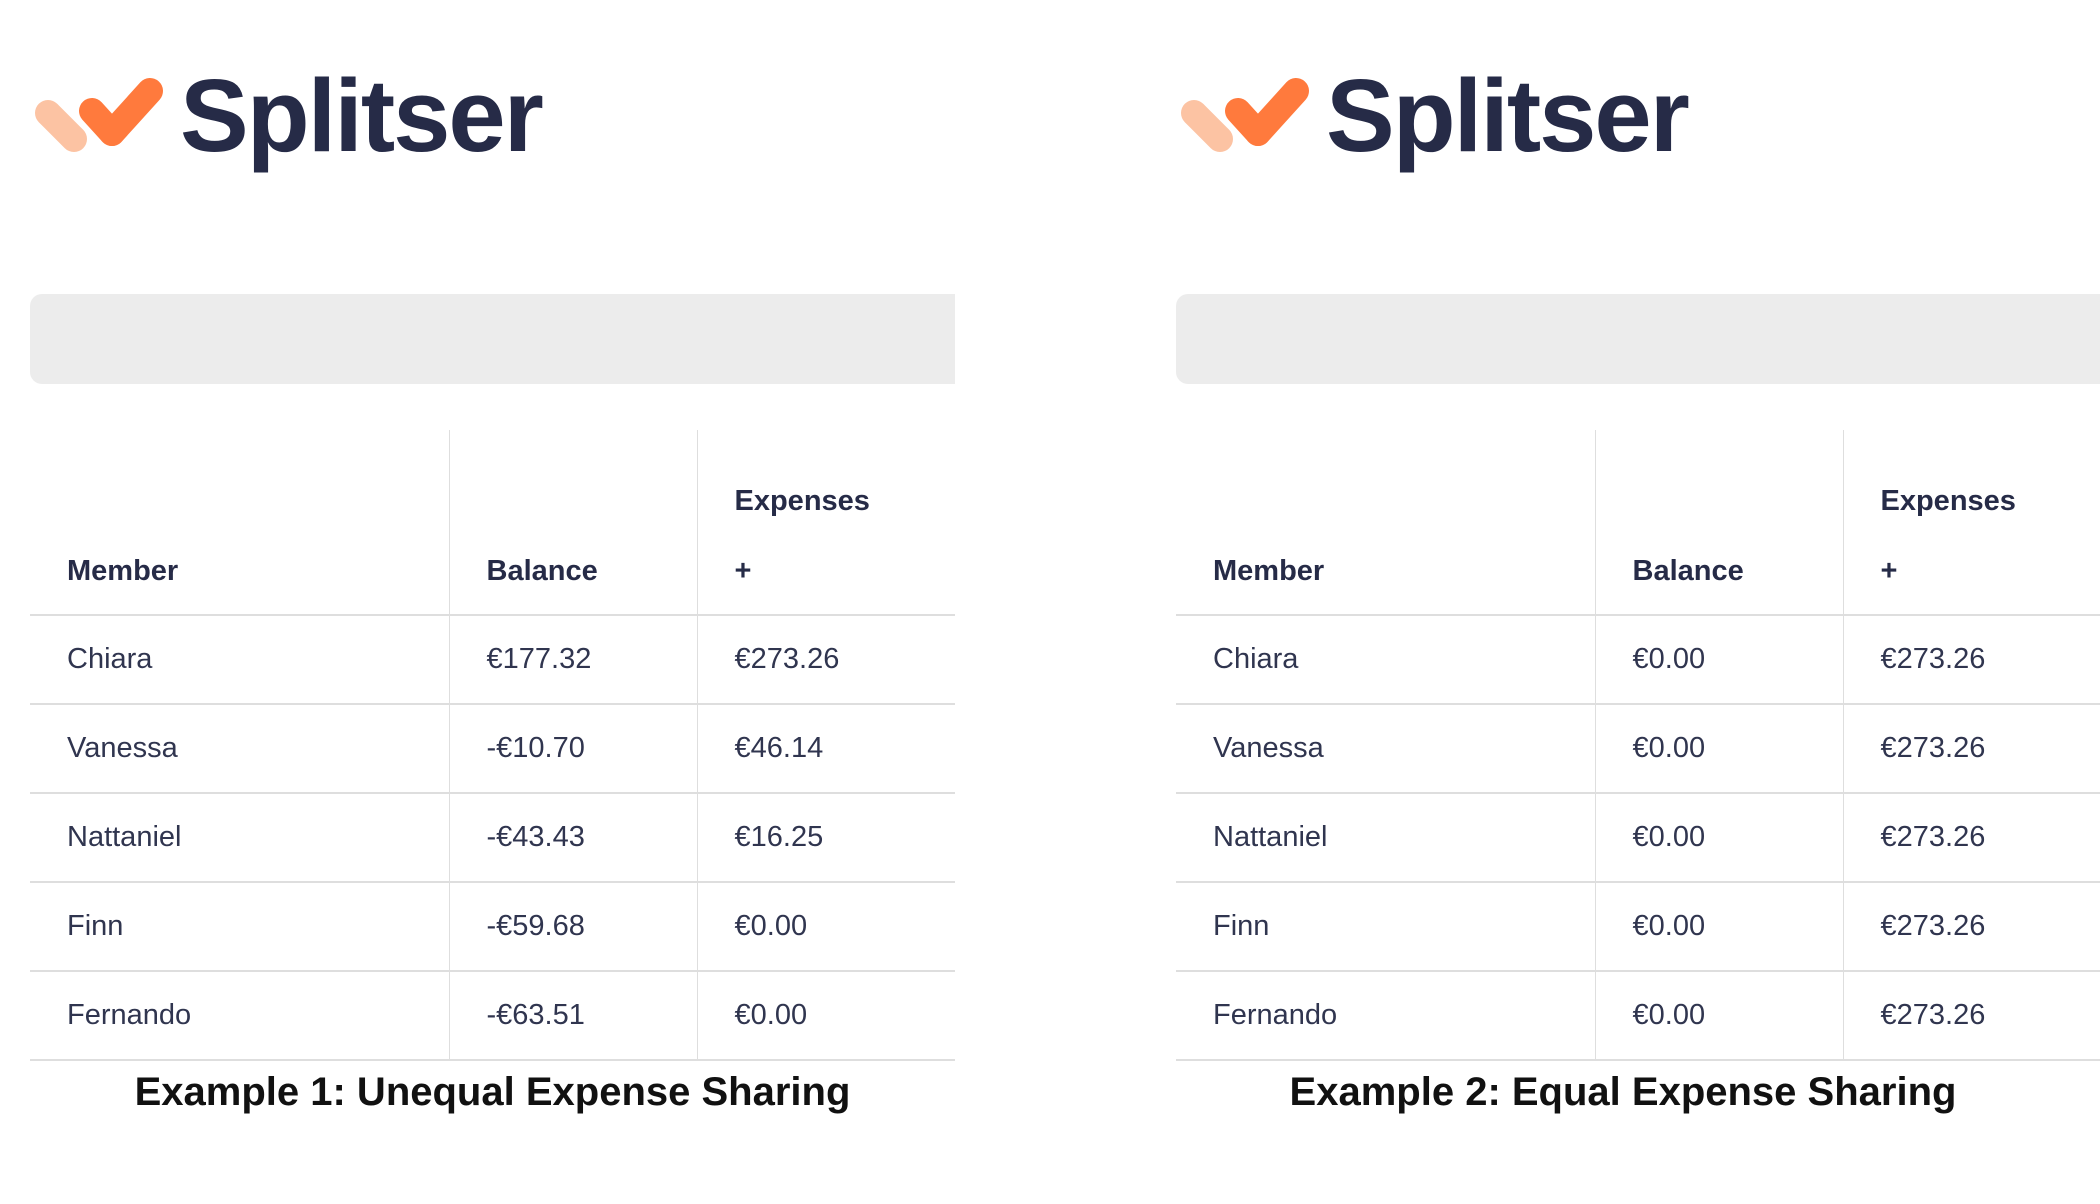 Image resolution: width=2100 pixels, height=1204 pixels. What do you see at coordinates (825, 838) in the screenshot?
I see `expenses-value: €16.25` at bounding box center [825, 838].